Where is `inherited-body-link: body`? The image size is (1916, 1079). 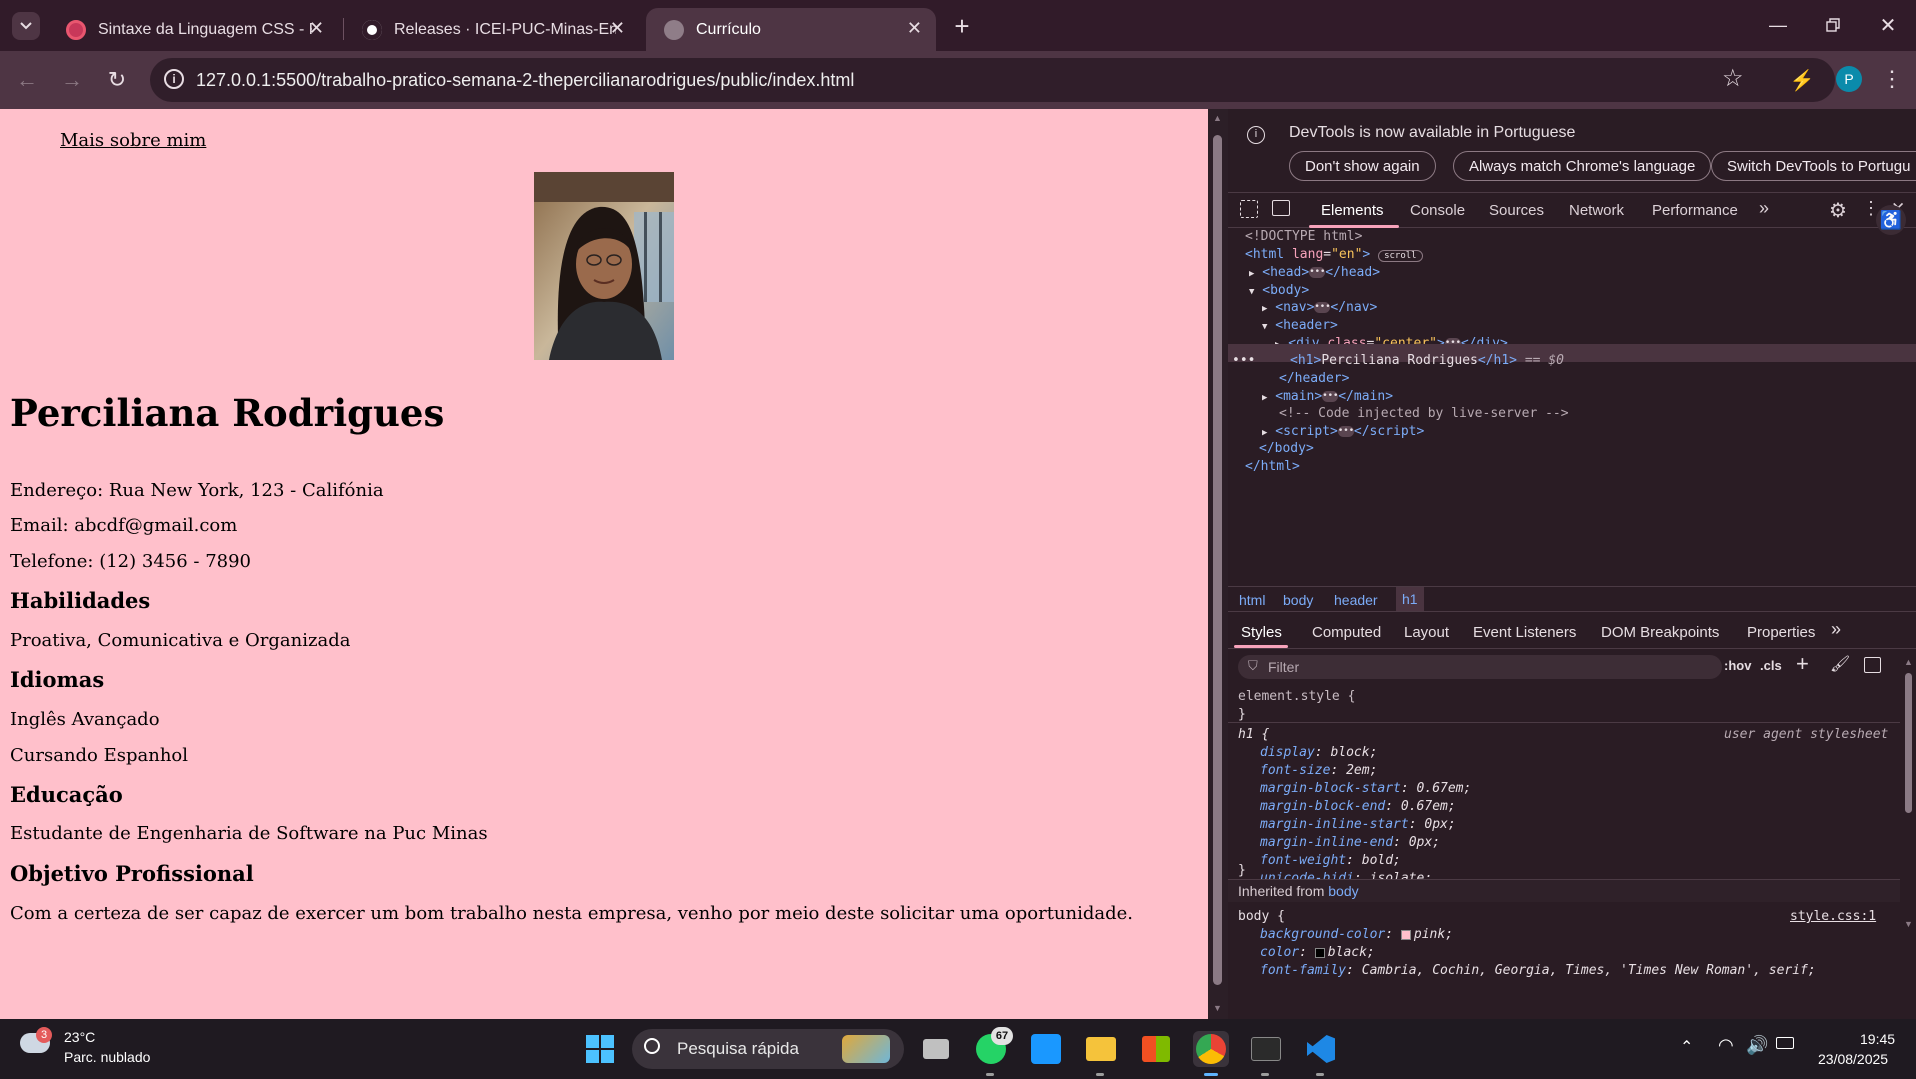
inherited-body-link: body is located at coordinates (1343, 891).